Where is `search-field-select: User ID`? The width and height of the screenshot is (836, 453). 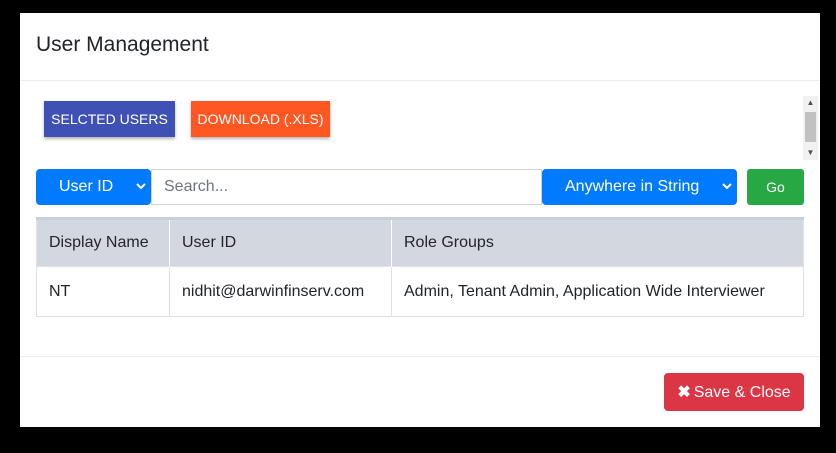
search-field-select: User ID is located at coordinates (93, 187).